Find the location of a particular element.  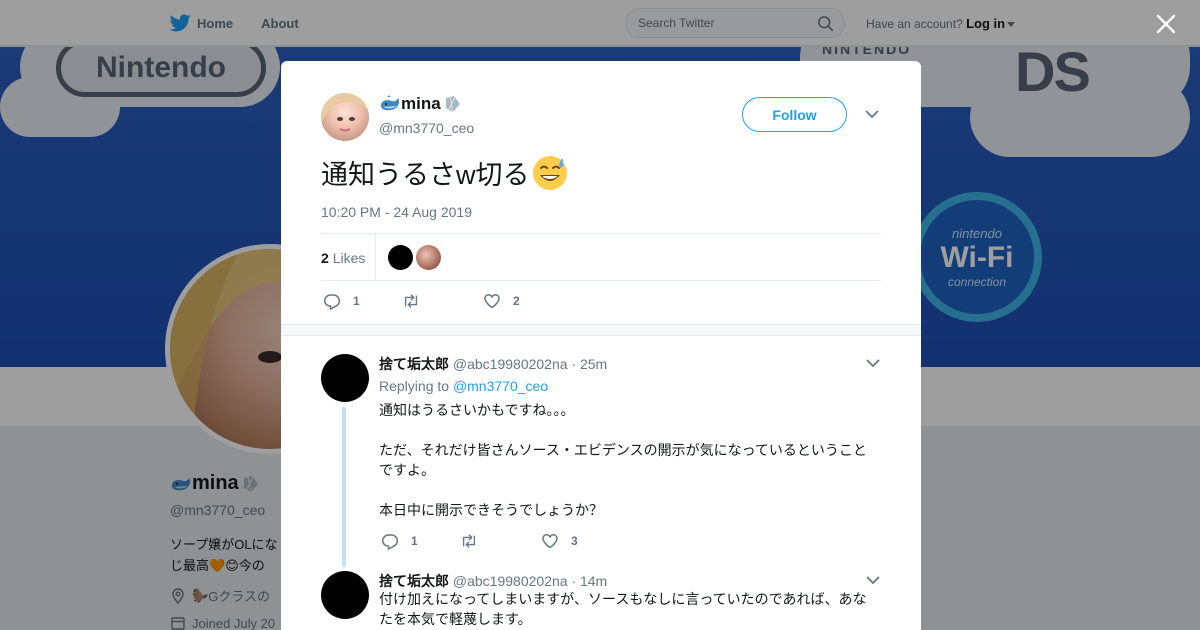

author-name-text: mina is located at coordinates (421, 103).